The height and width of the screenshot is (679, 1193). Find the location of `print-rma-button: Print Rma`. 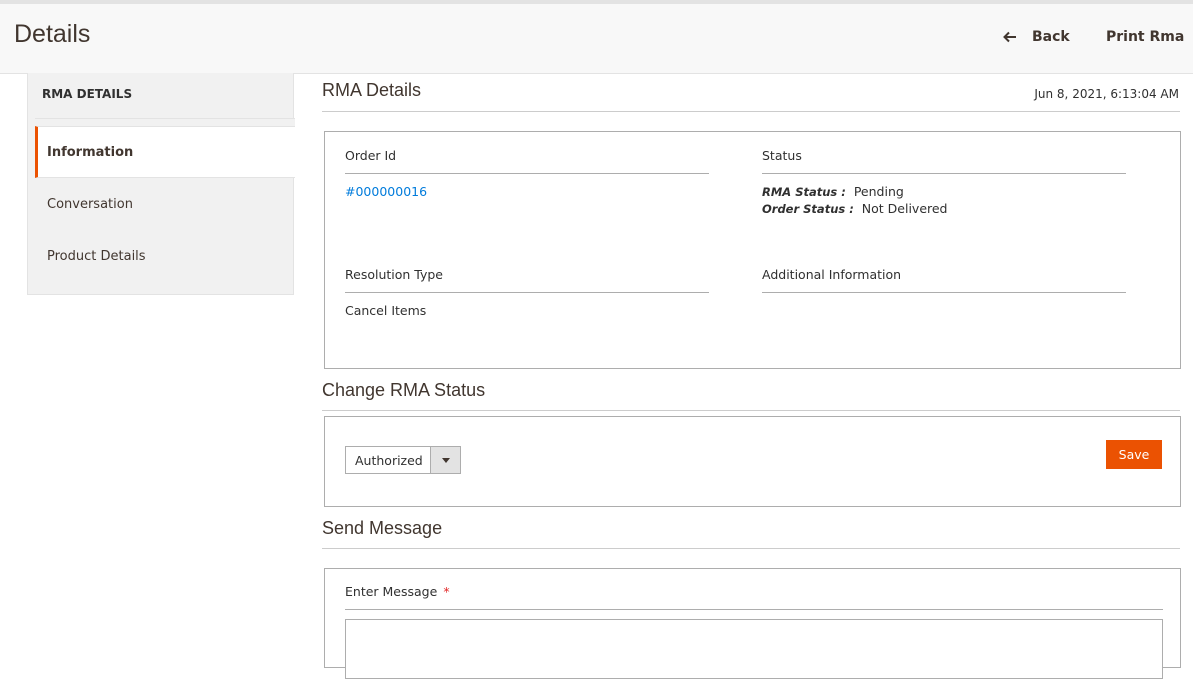

print-rma-button: Print Rma is located at coordinates (1145, 37).